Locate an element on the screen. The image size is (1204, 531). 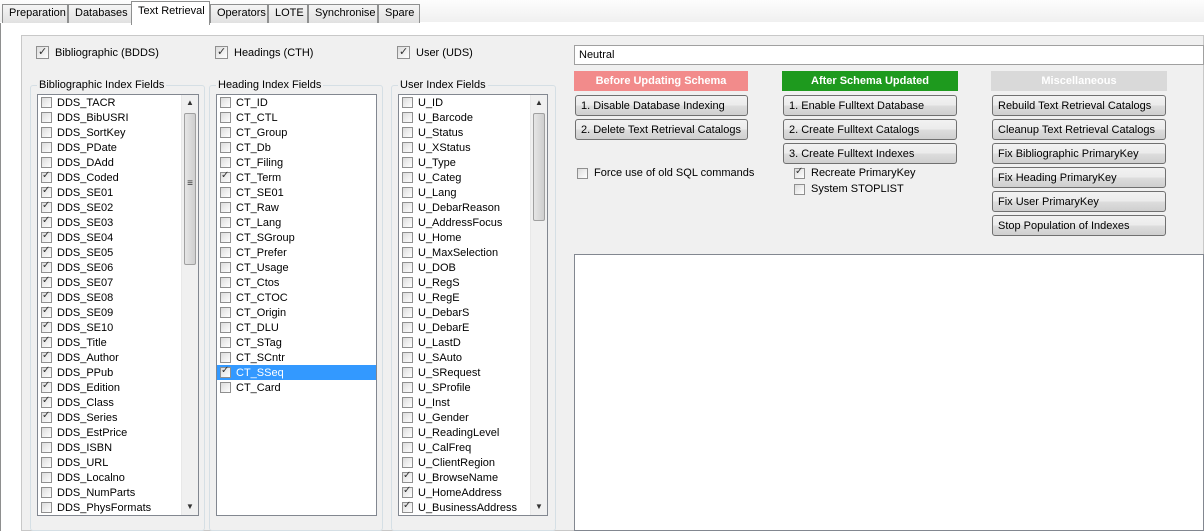
list-item: CT_DLU is located at coordinates (296, 327).